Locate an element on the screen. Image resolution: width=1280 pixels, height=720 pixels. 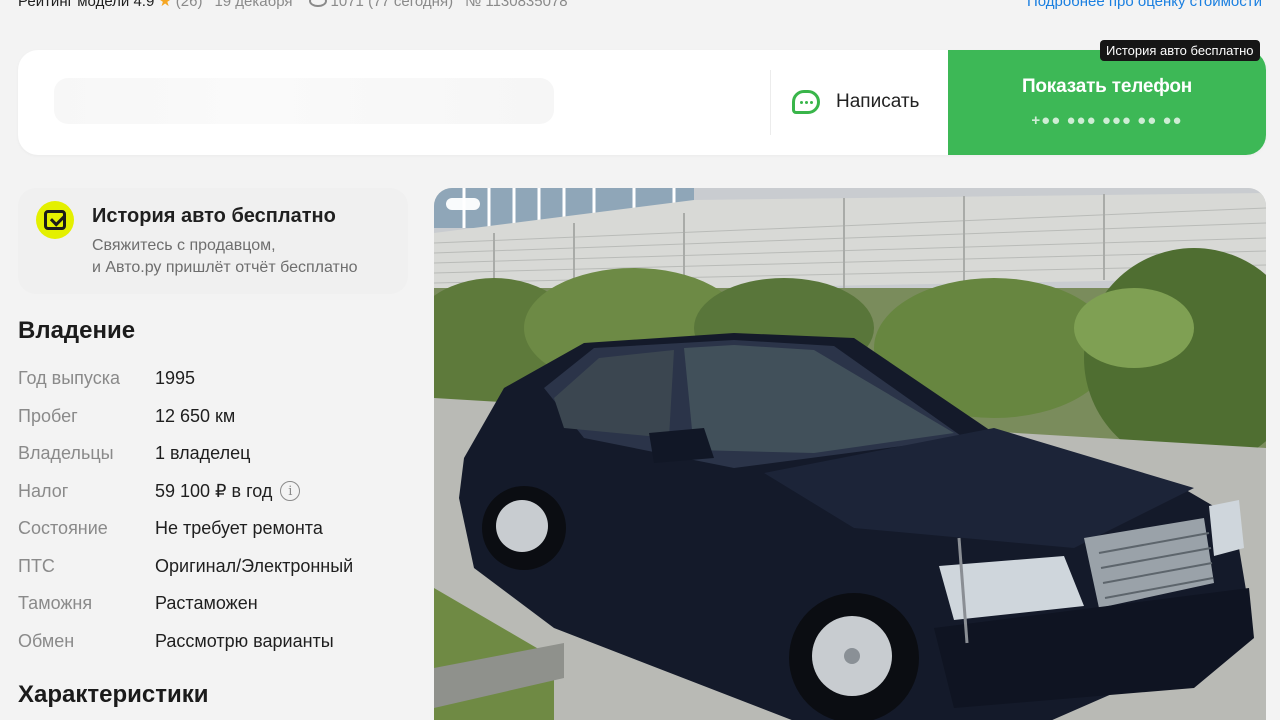
spec-value-tax: 59 100 ₽ в год i is located at coordinates (228, 491).